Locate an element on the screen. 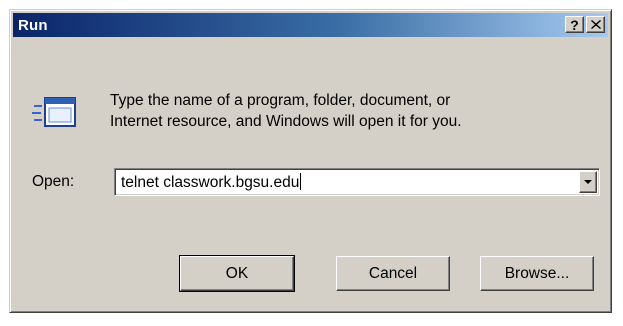 This screenshot has width=623, height=326. open-input-value: telnet classwork.bgsu.edu is located at coordinates (210, 182).